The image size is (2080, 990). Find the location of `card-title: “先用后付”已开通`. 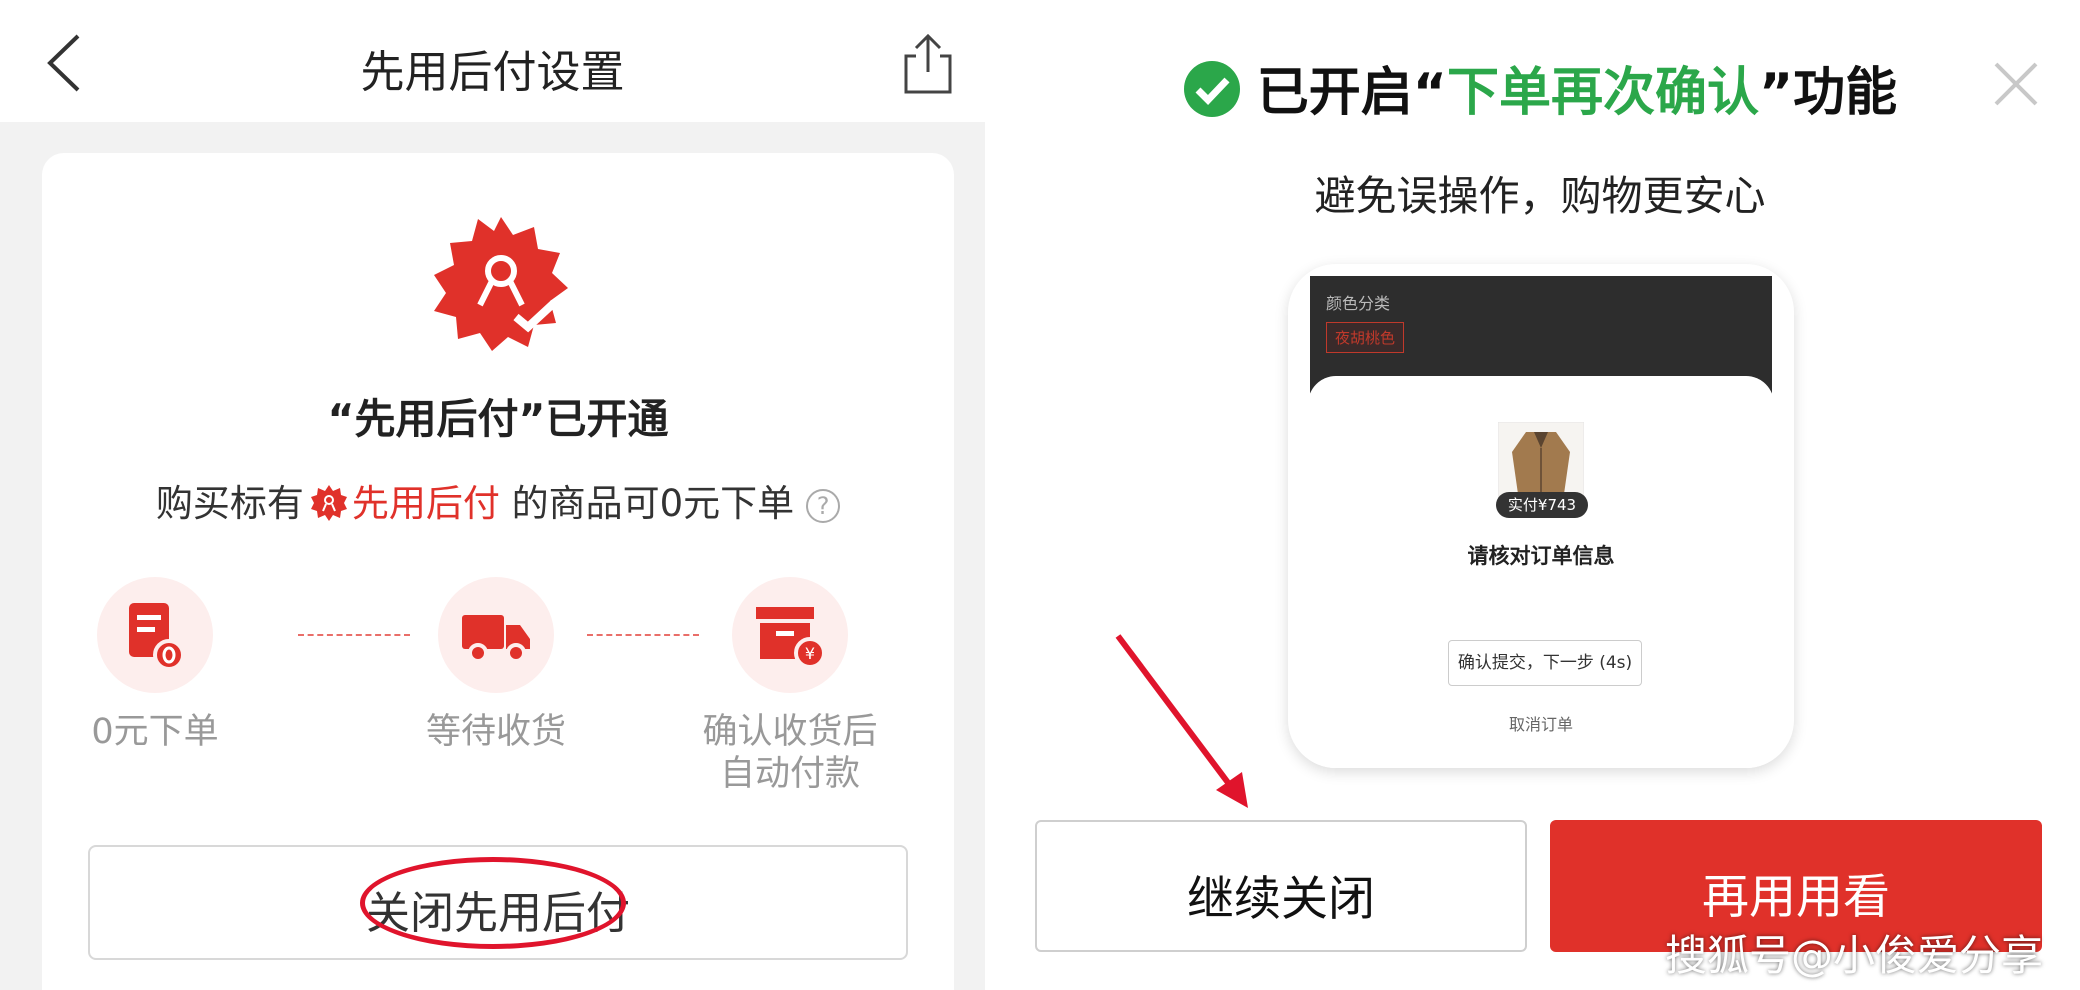

card-title: “先用后付”已开通 is located at coordinates (498, 419).